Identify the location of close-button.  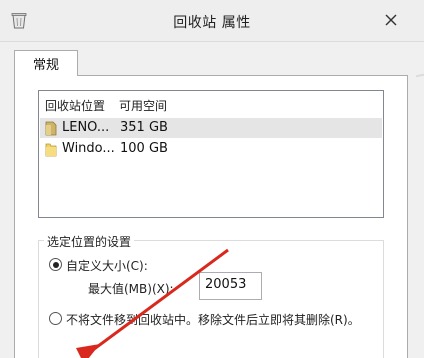
(391, 20).